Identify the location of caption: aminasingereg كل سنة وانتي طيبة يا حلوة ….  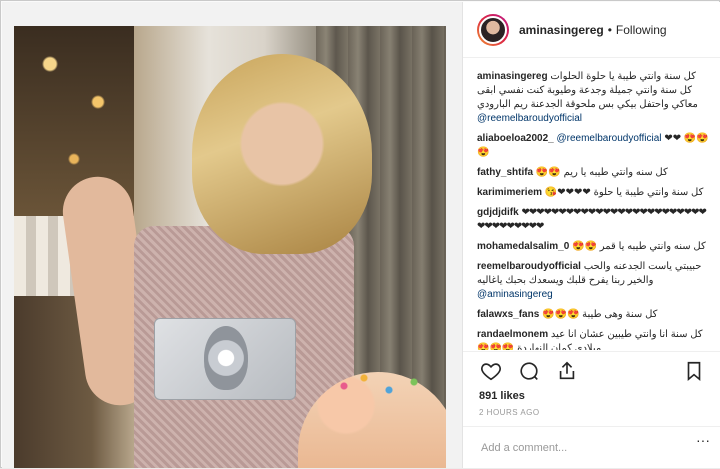
(593, 98).